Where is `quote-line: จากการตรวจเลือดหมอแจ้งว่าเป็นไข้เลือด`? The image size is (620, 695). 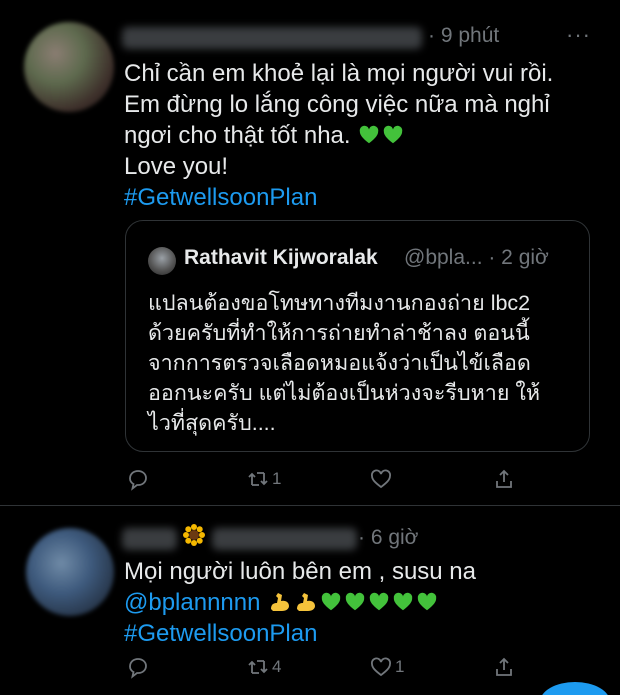
quote-line: จากการตรวจเลือดหมอแจ้งว่าเป็นไข้เลือด is located at coordinates (339, 363).